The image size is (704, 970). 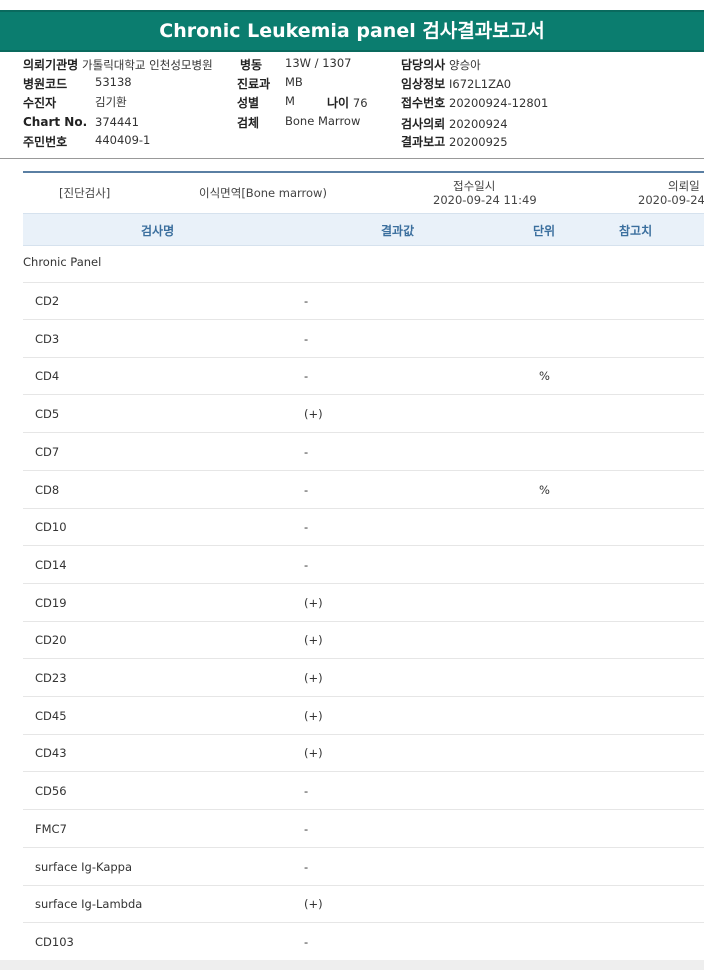 What do you see at coordinates (671, 200) in the screenshot?
I see `requested-value: 2020-09-24` at bounding box center [671, 200].